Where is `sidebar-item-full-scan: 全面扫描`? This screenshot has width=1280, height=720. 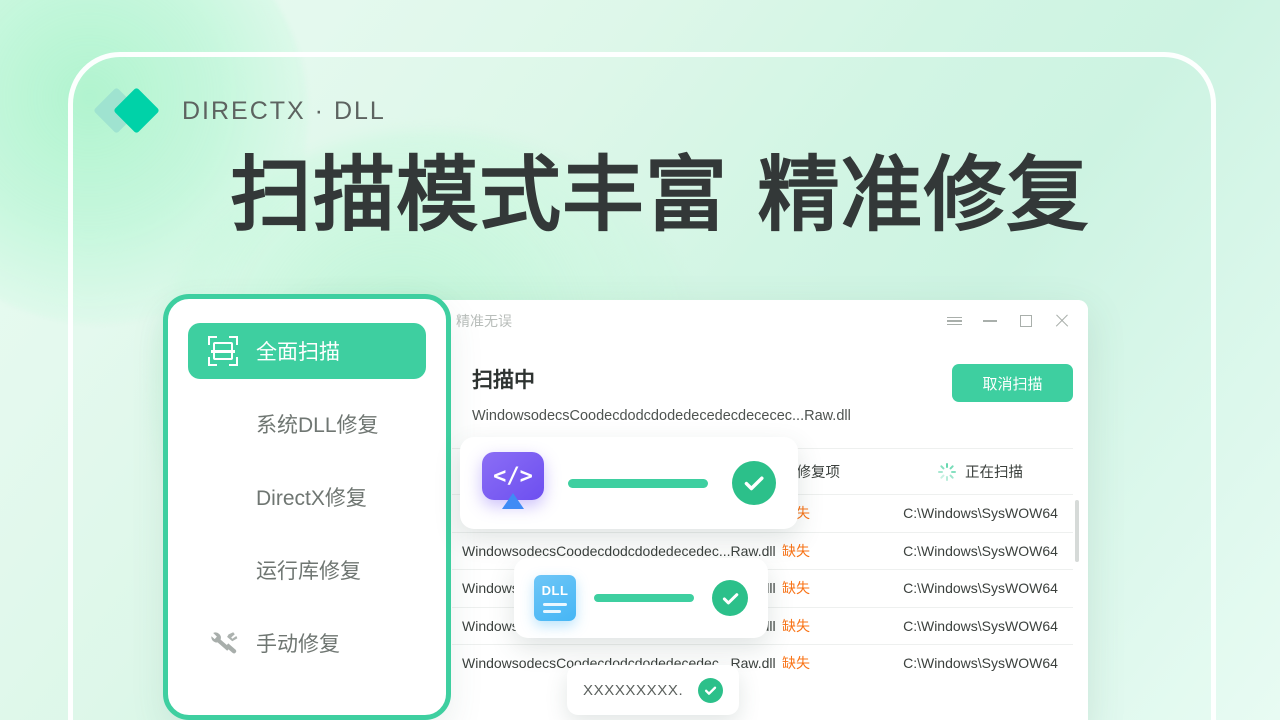
sidebar-item-full-scan: 全面扫描 is located at coordinates (307, 351).